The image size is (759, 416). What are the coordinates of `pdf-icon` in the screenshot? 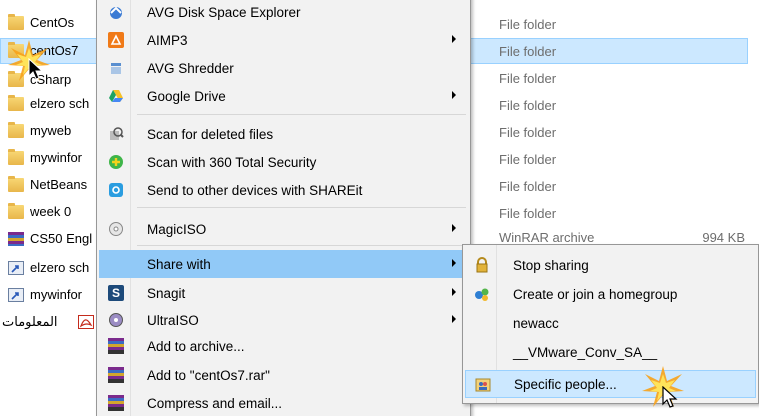 It's located at (86, 322).